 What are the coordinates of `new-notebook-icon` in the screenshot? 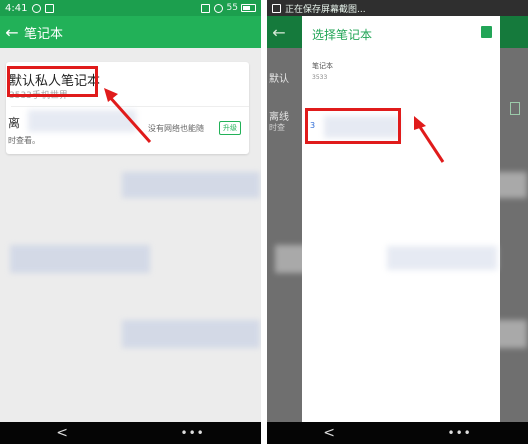 It's located at (486, 32).